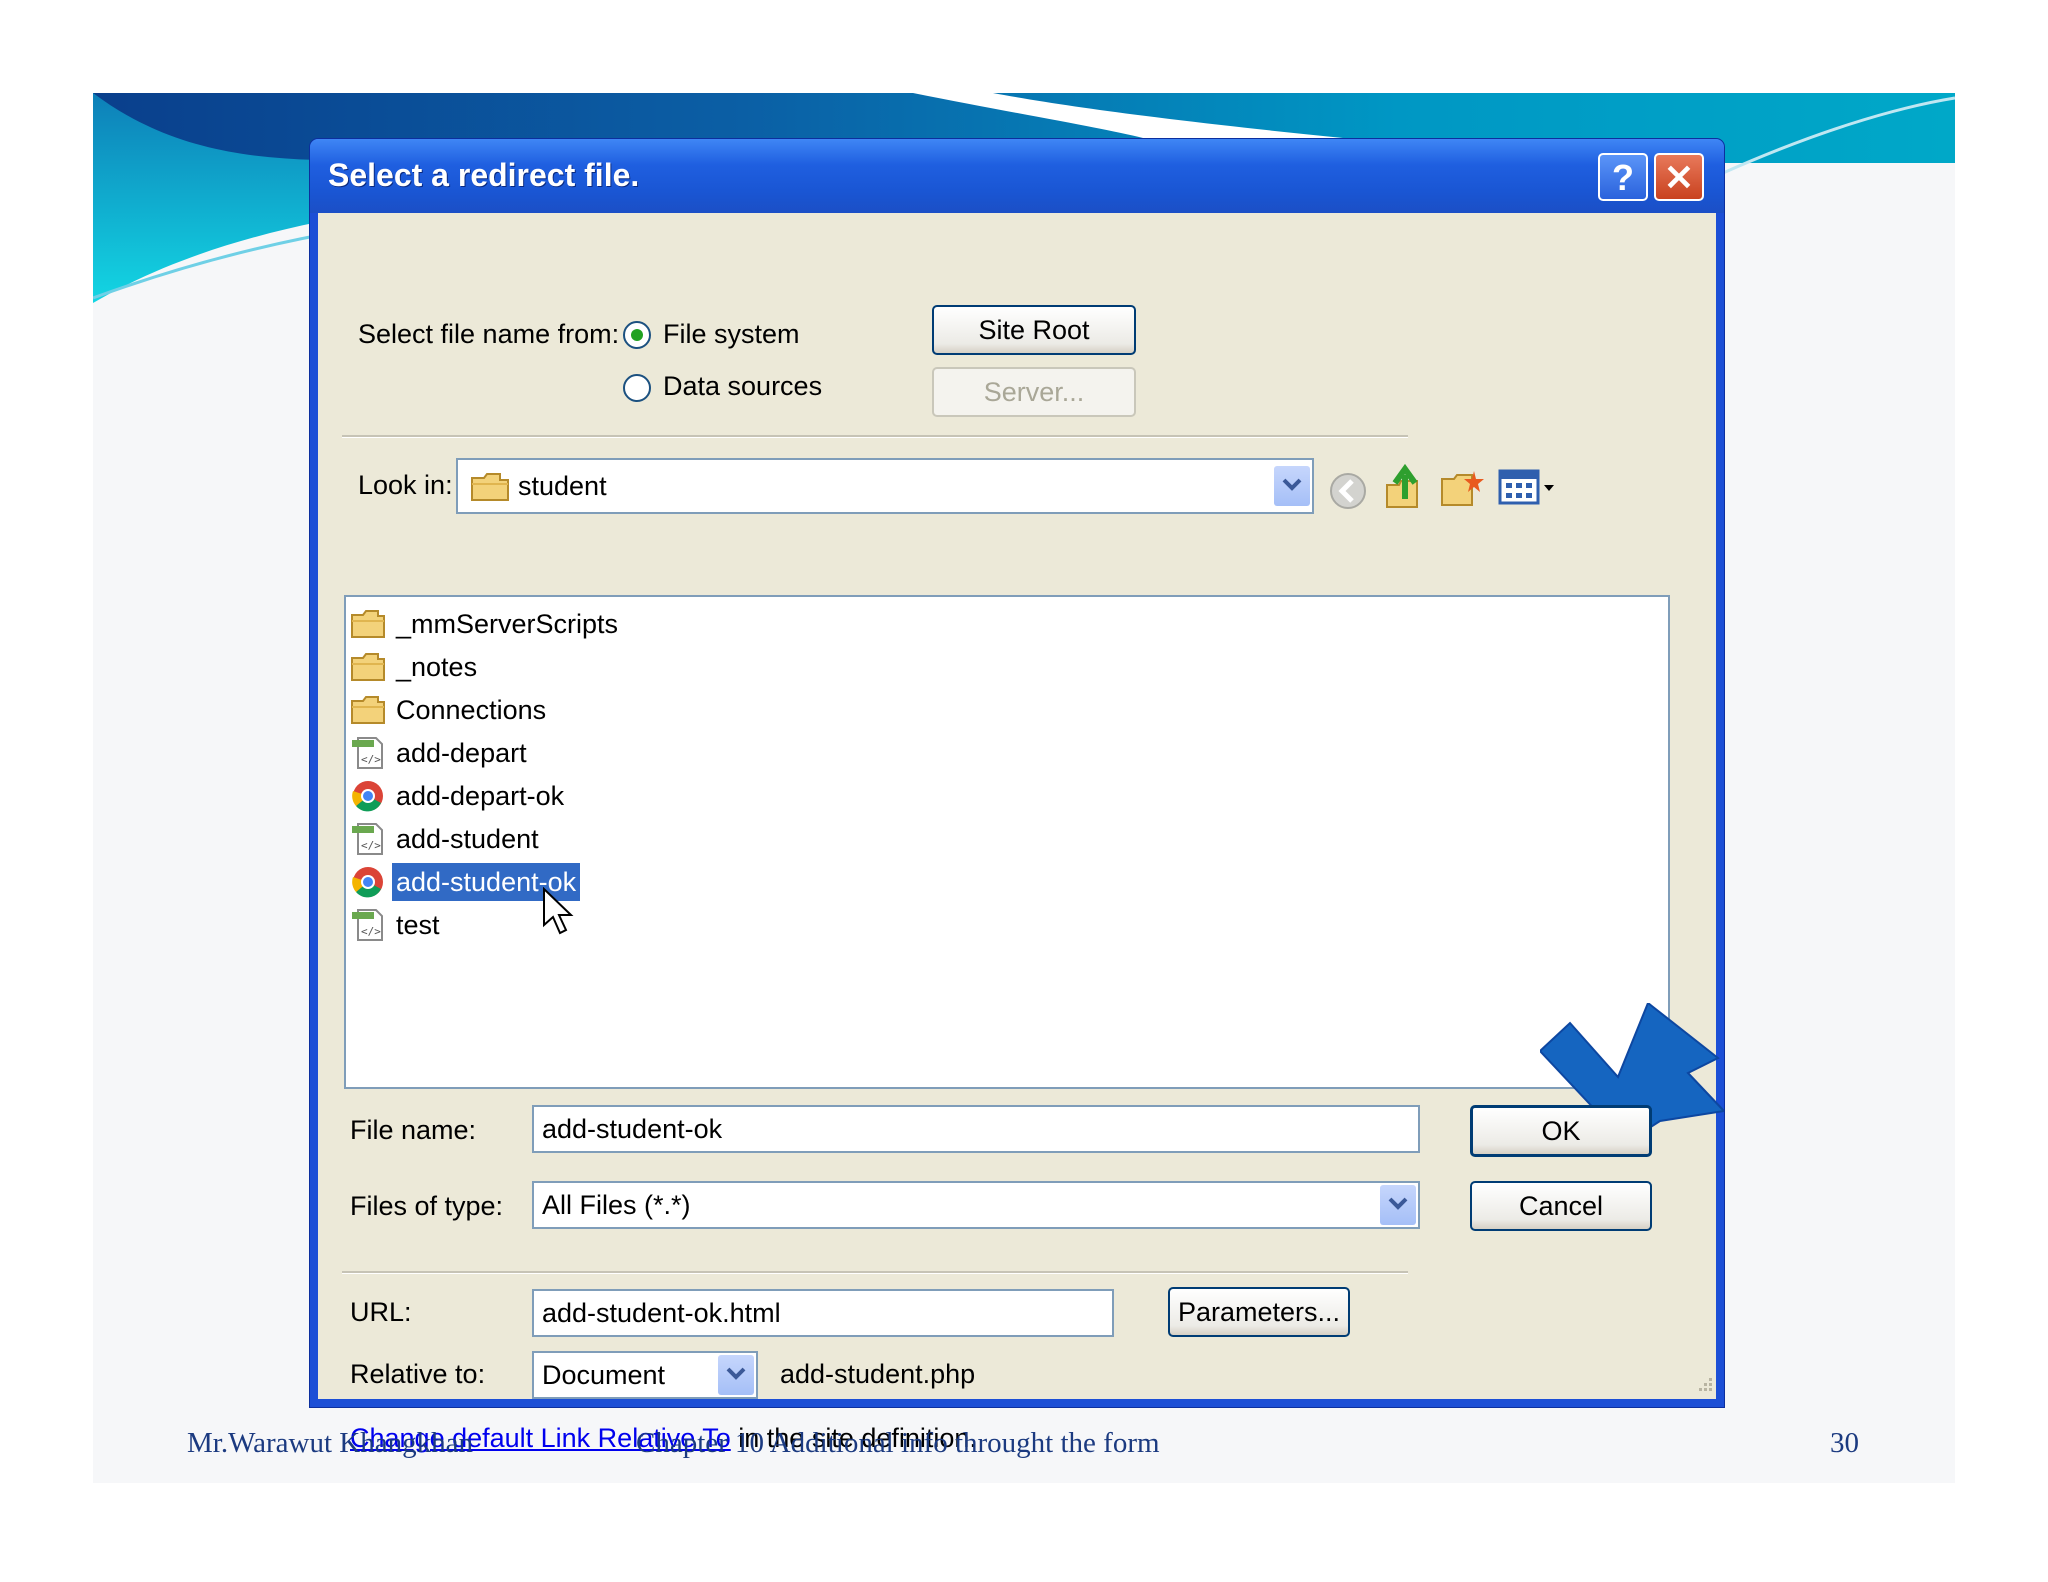 This screenshot has height=1582, width=2048. I want to click on radio-data-sources-label: Data sources, so click(742, 386).